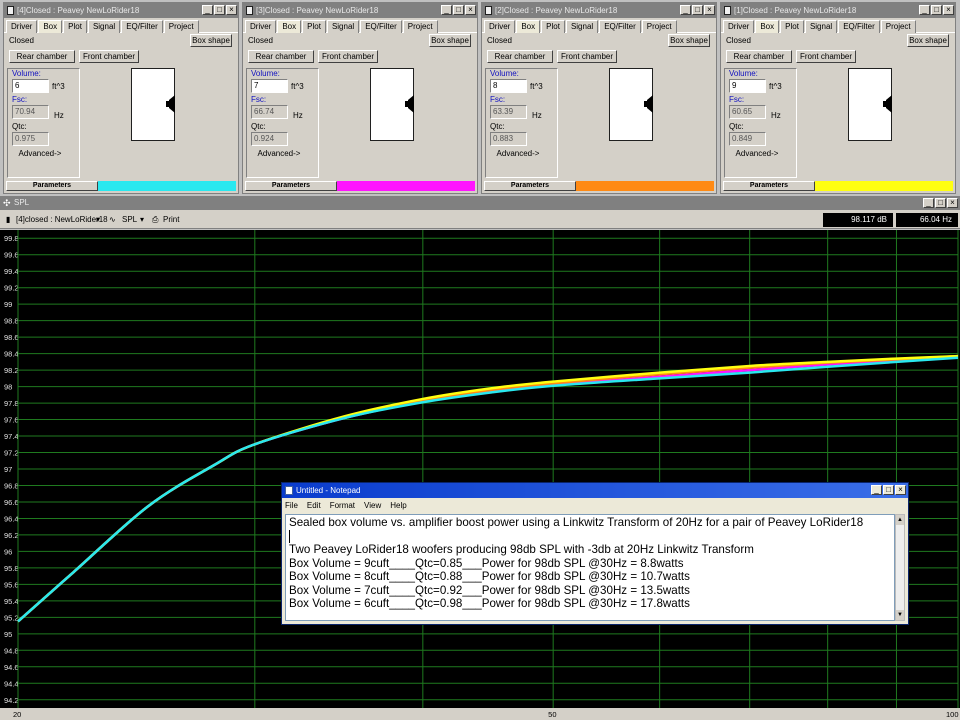  I want to click on menu-help: Help, so click(398, 505).